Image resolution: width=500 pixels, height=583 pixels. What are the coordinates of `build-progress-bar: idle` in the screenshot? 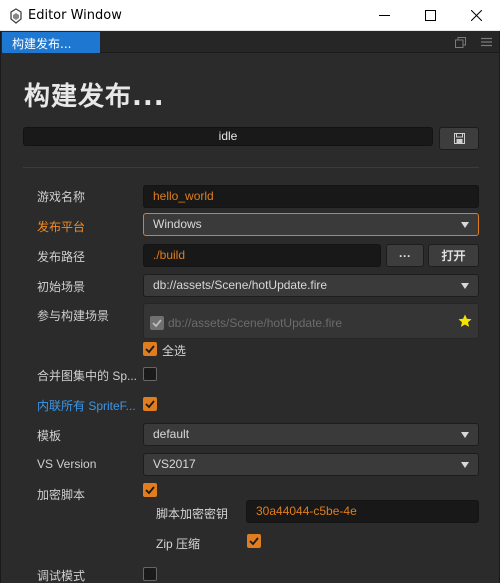 It's located at (228, 136).